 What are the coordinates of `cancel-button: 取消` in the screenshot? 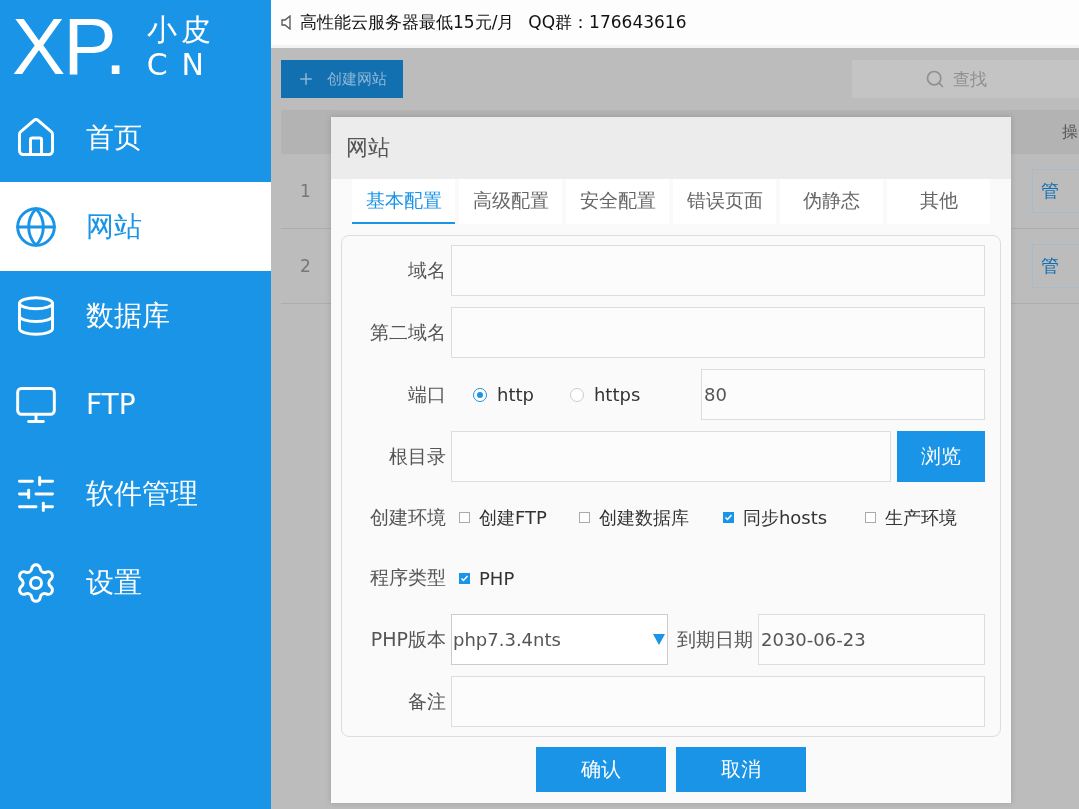 It's located at (741, 769).